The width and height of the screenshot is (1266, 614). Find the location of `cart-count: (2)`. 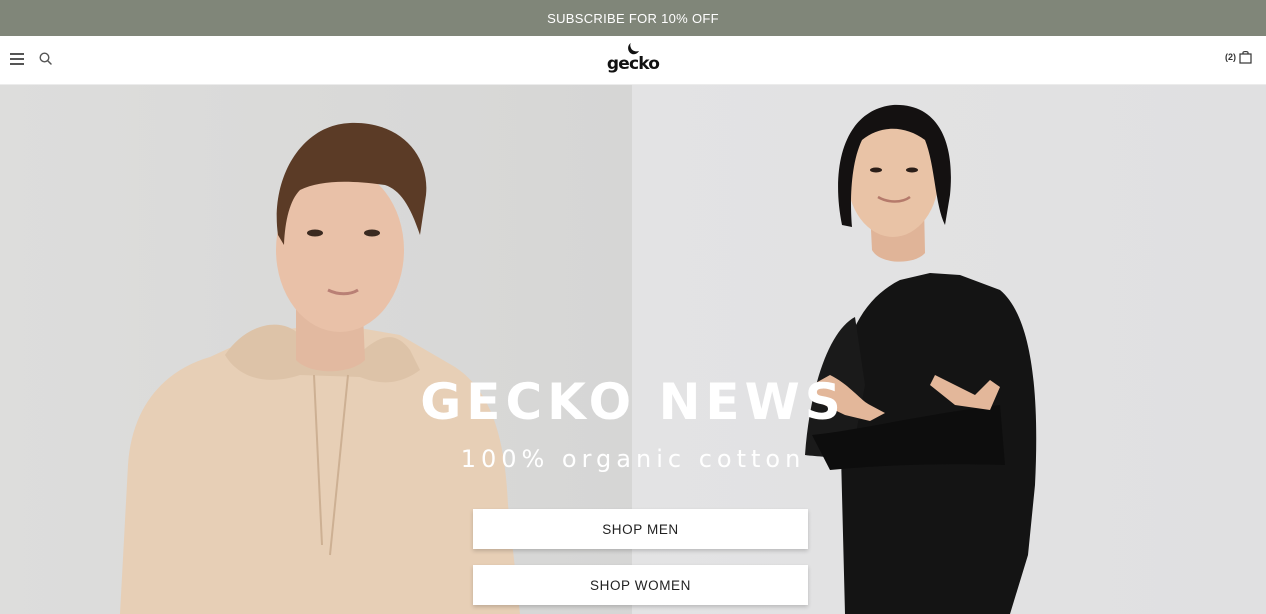

cart-count: (2) is located at coordinates (1230, 57).